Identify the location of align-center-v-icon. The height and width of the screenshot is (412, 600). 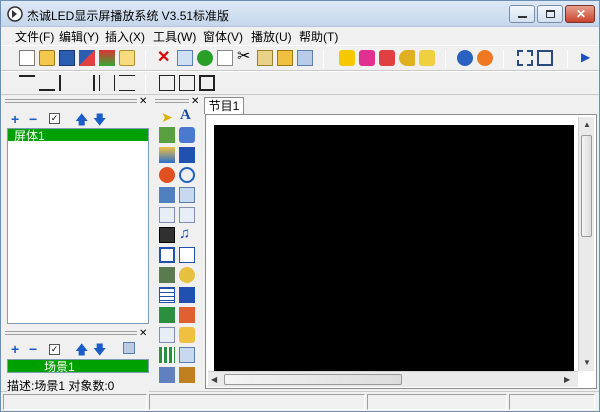
(127, 83).